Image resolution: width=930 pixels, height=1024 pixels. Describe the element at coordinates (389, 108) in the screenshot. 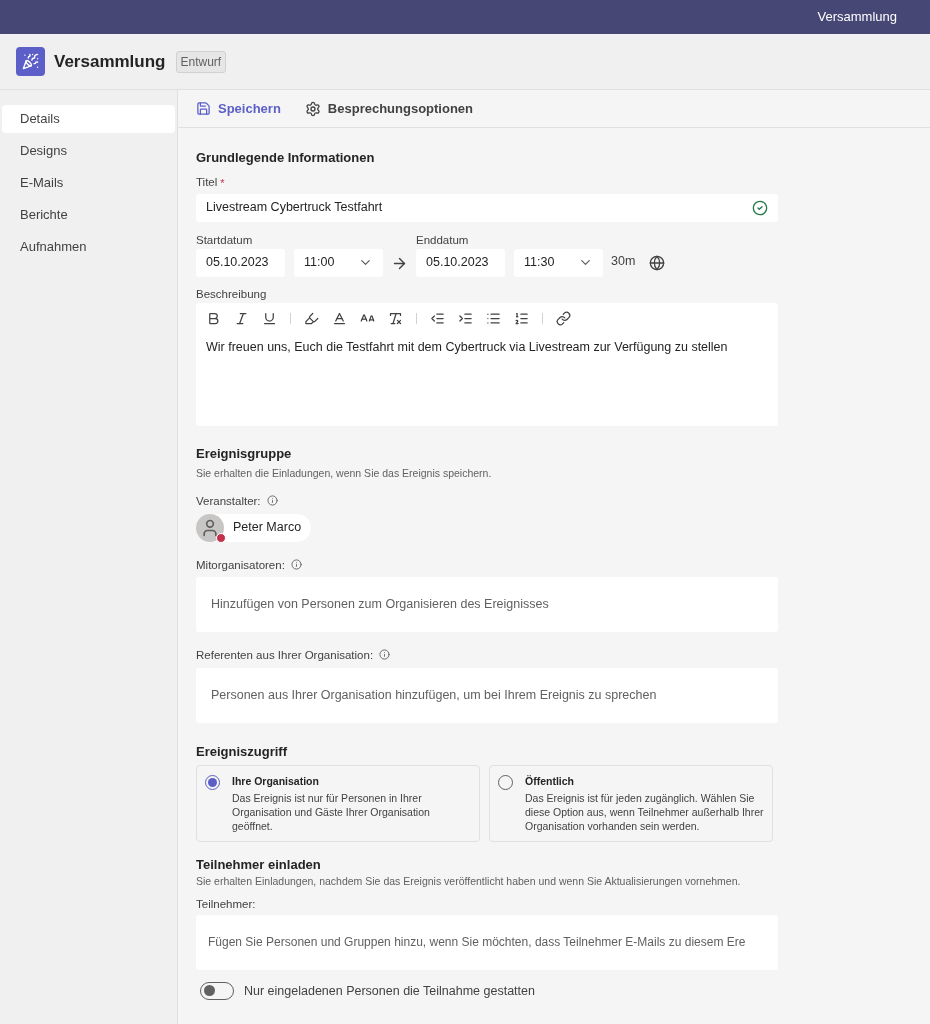

I see `options-button: Besprechungsoptionen` at that location.